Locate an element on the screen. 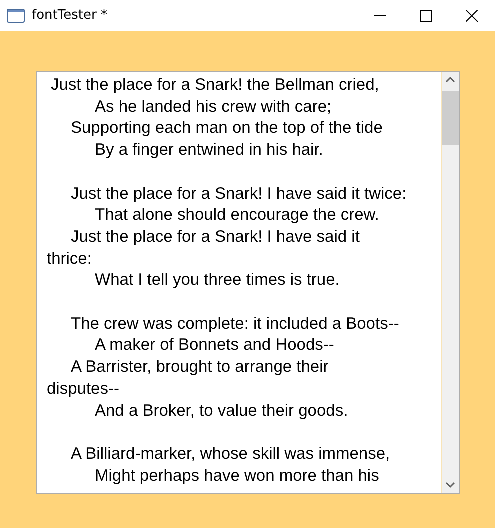 This screenshot has width=495, height=528. text-line: What I tell you three times is true. is located at coordinates (217, 280).